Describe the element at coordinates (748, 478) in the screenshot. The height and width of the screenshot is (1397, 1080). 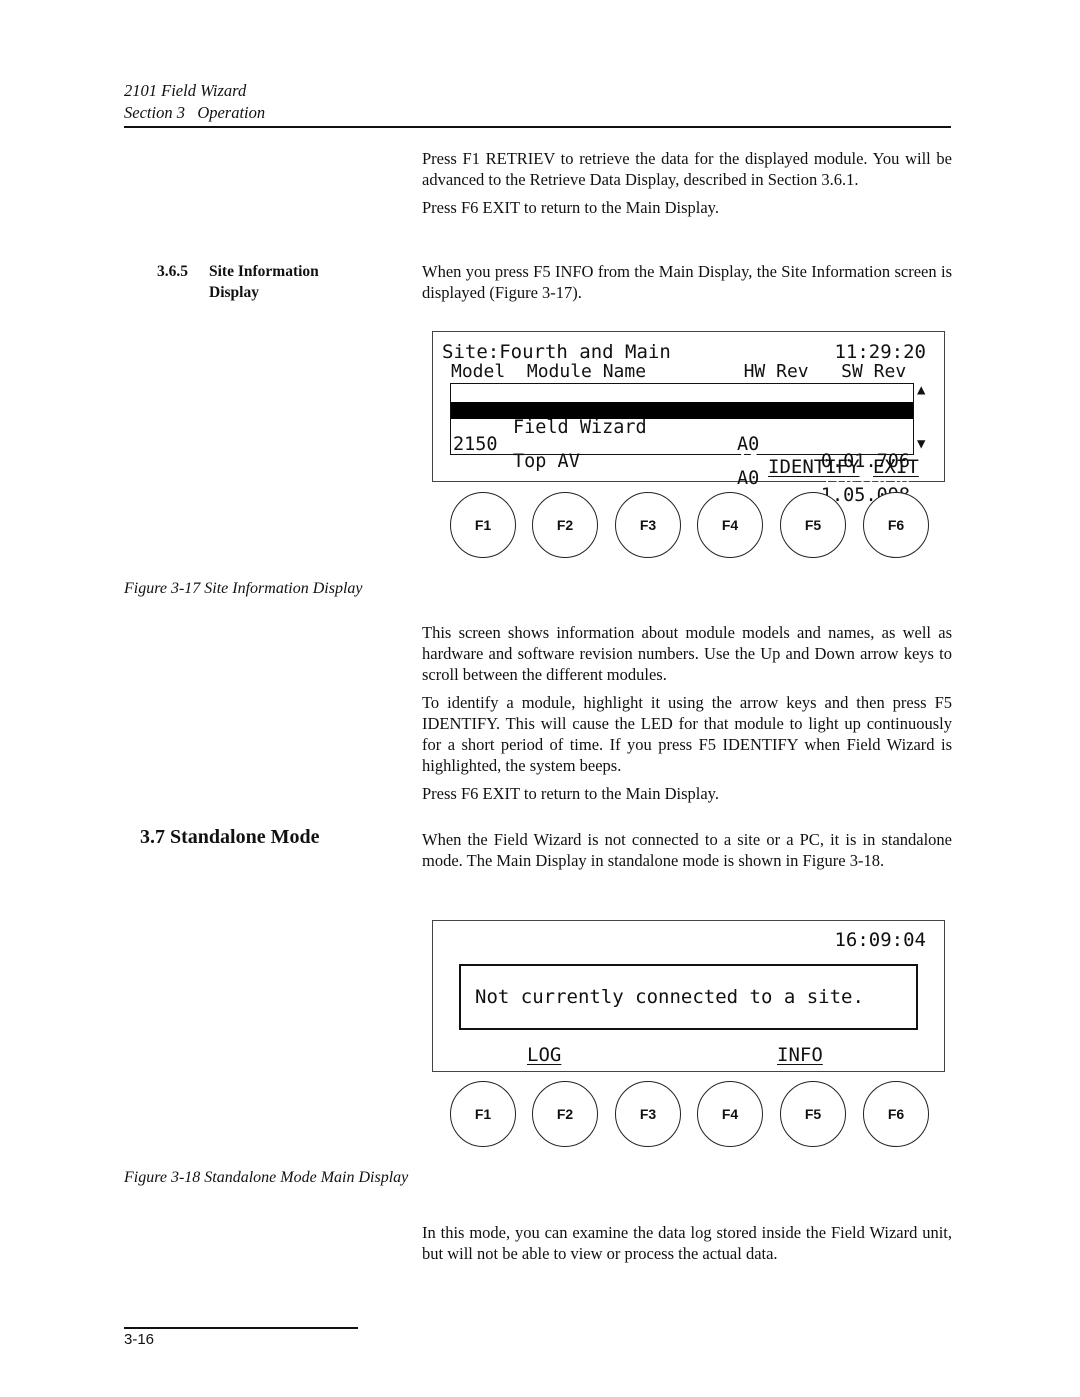
I see `hw-rev: A0` at that location.